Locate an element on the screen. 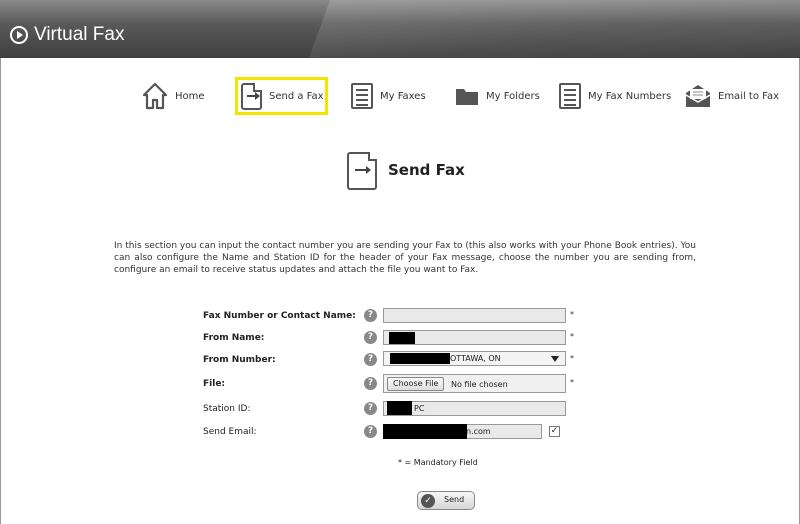 The height and width of the screenshot is (524, 800). nav-email-to-fax: Email to Fax is located at coordinates (732, 96).